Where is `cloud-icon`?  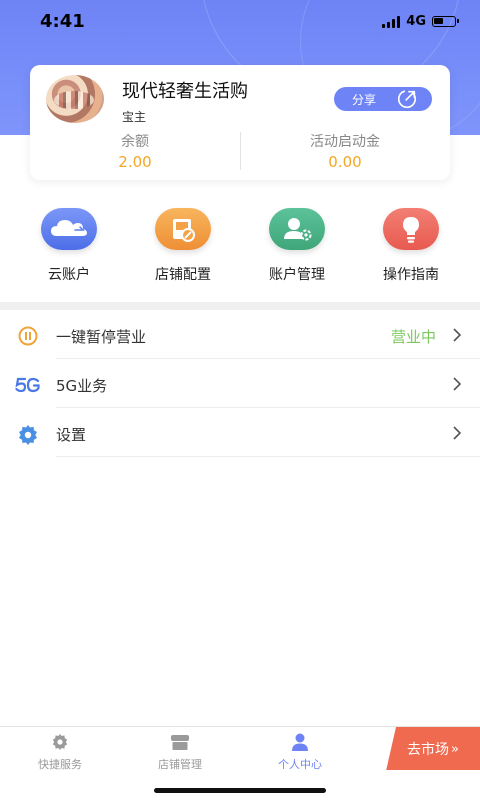
cloud-icon is located at coordinates (69, 229).